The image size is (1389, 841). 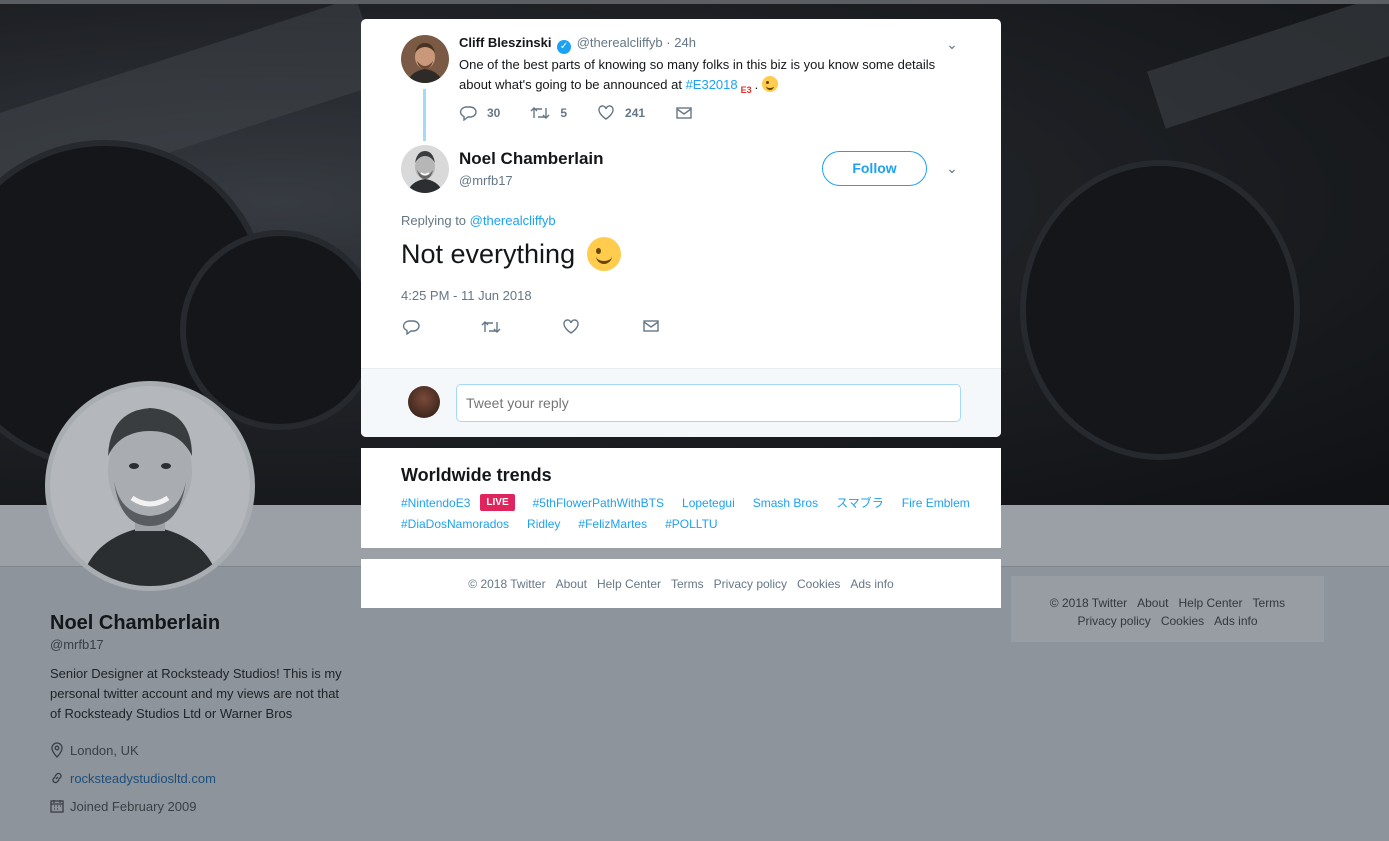 What do you see at coordinates (620, 42) in the screenshot?
I see `parent-tweet-handle: @therealcliffyb` at bounding box center [620, 42].